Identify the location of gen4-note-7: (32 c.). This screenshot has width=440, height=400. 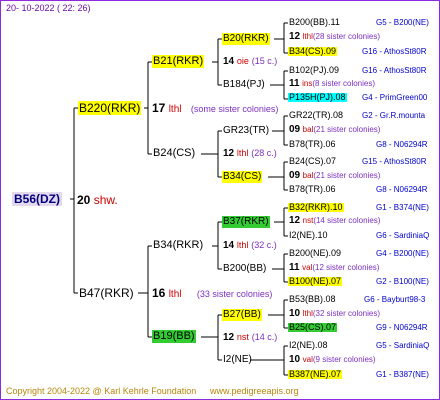
(264, 245).